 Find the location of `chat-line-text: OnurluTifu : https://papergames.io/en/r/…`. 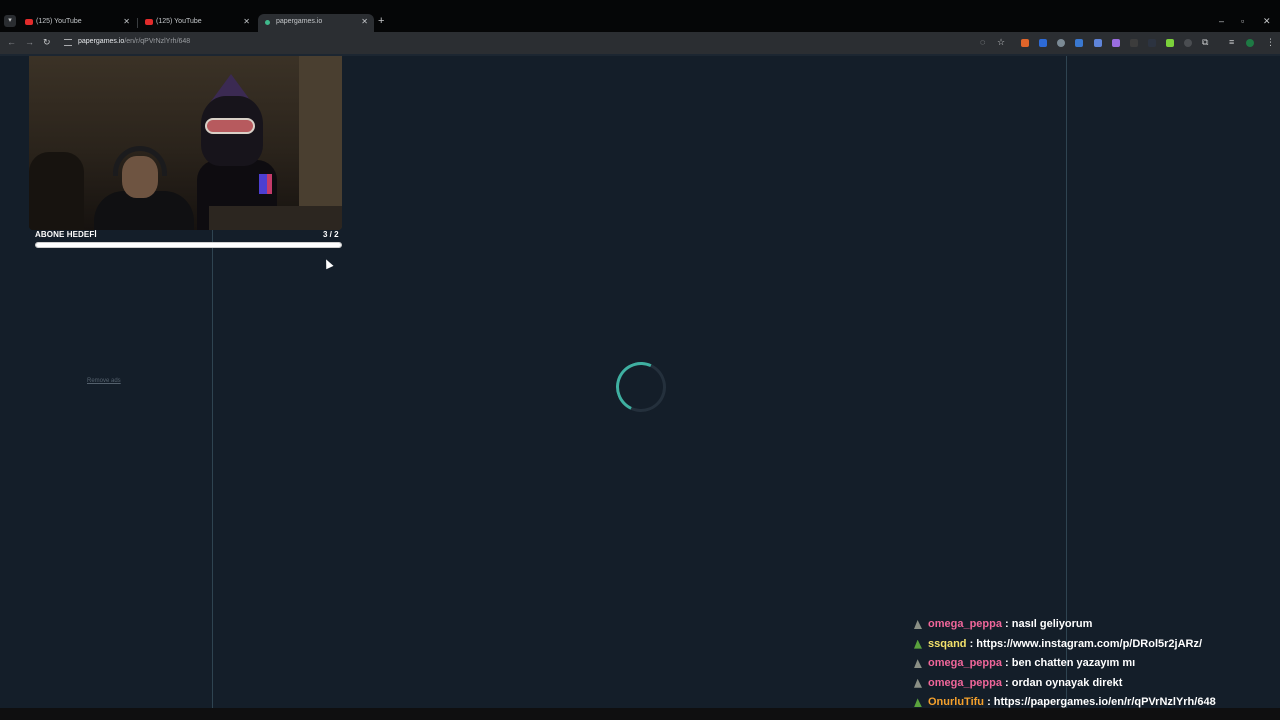

chat-line-text: OnurluTifu : https://papergames.io/en/r/… is located at coordinates (1072, 702).